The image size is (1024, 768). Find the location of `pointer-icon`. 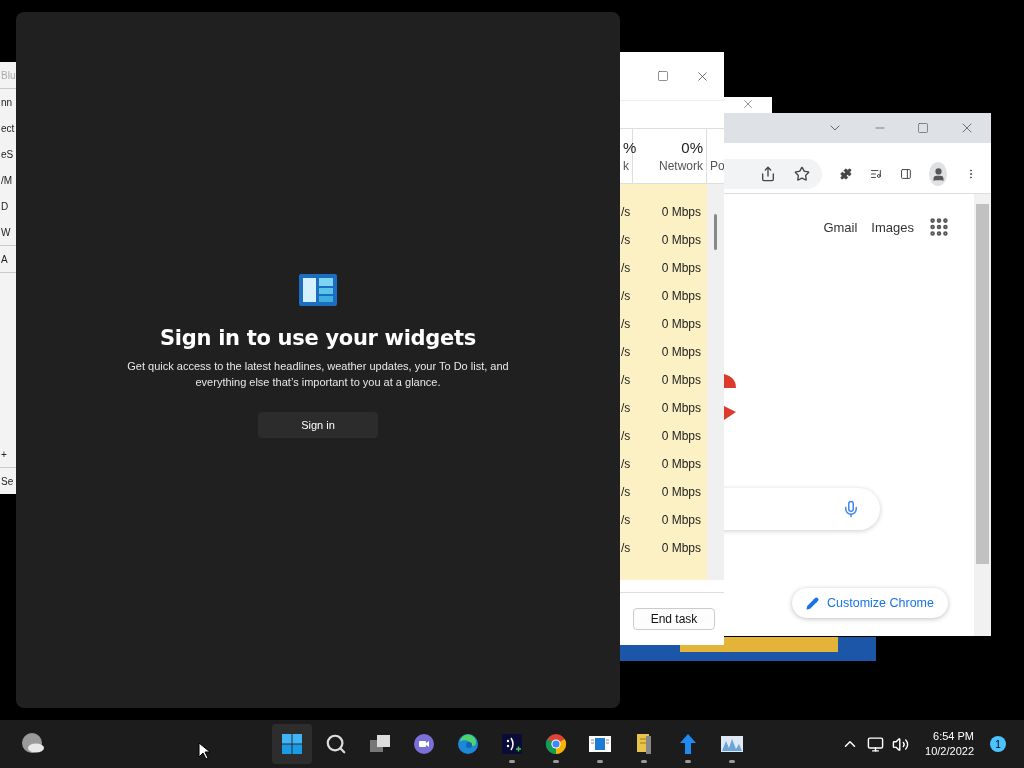

pointer-icon is located at coordinates (204, 751).